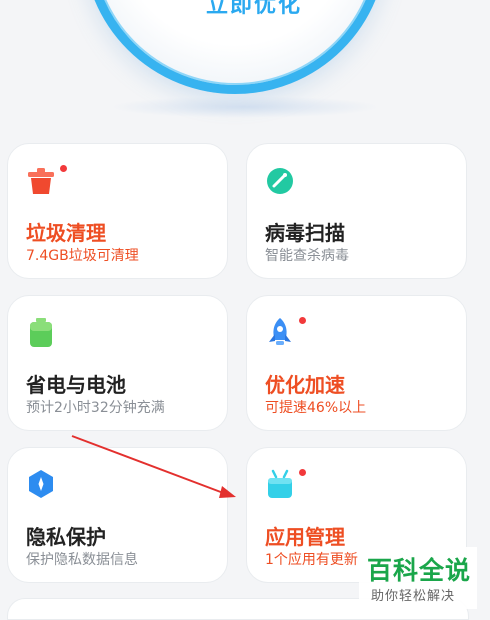 The image size is (490, 620). What do you see at coordinates (413, 596) in the screenshot?
I see `watermark-slogan: 助你轻松解决` at bounding box center [413, 596].